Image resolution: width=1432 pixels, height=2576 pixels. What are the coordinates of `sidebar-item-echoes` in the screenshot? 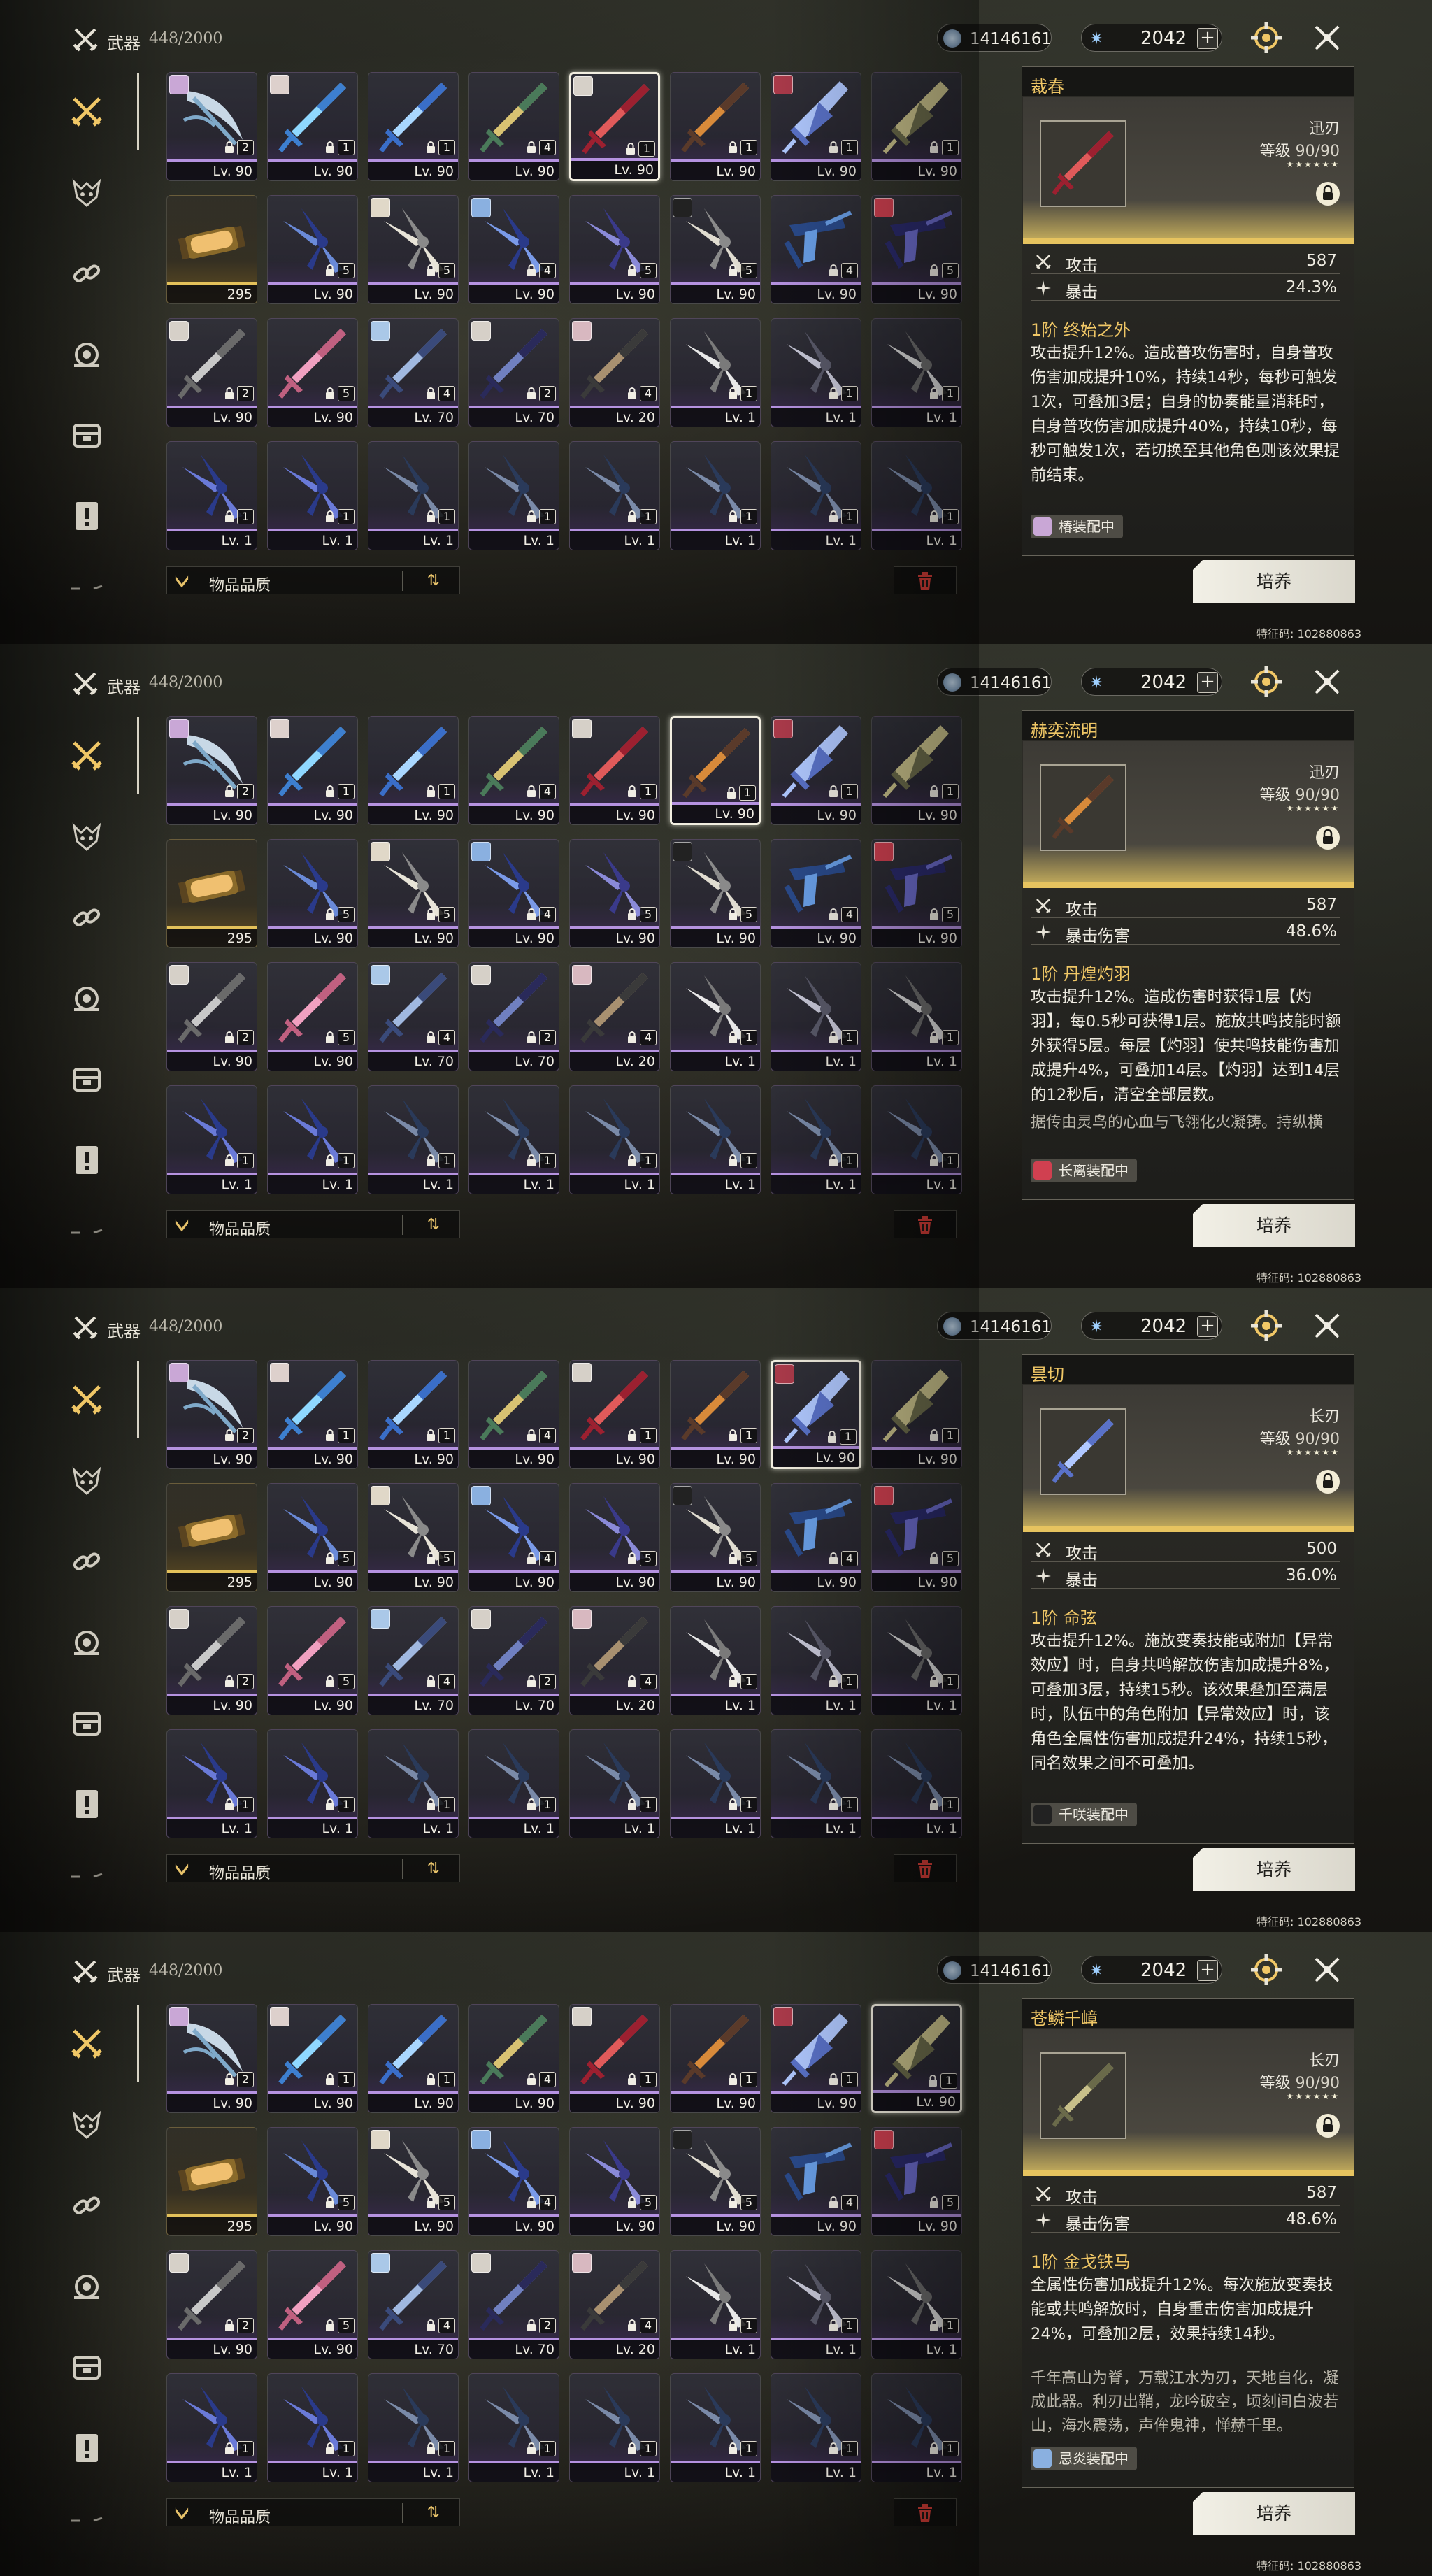 It's located at (86, 193).